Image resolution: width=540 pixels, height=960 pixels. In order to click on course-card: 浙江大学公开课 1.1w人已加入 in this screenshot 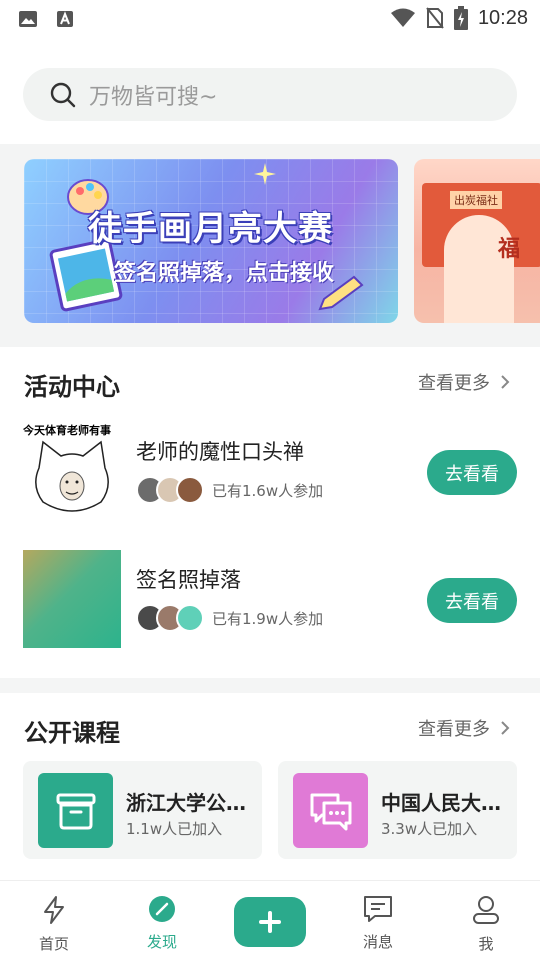, I will do `click(142, 810)`.